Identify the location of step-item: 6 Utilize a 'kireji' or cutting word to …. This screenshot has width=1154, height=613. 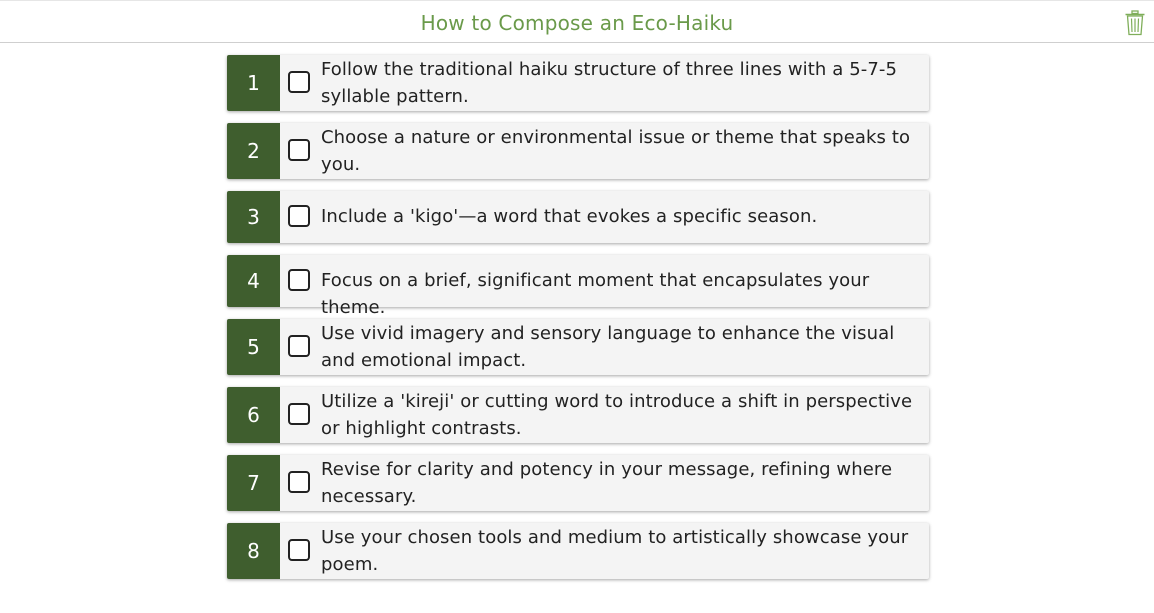
(578, 415).